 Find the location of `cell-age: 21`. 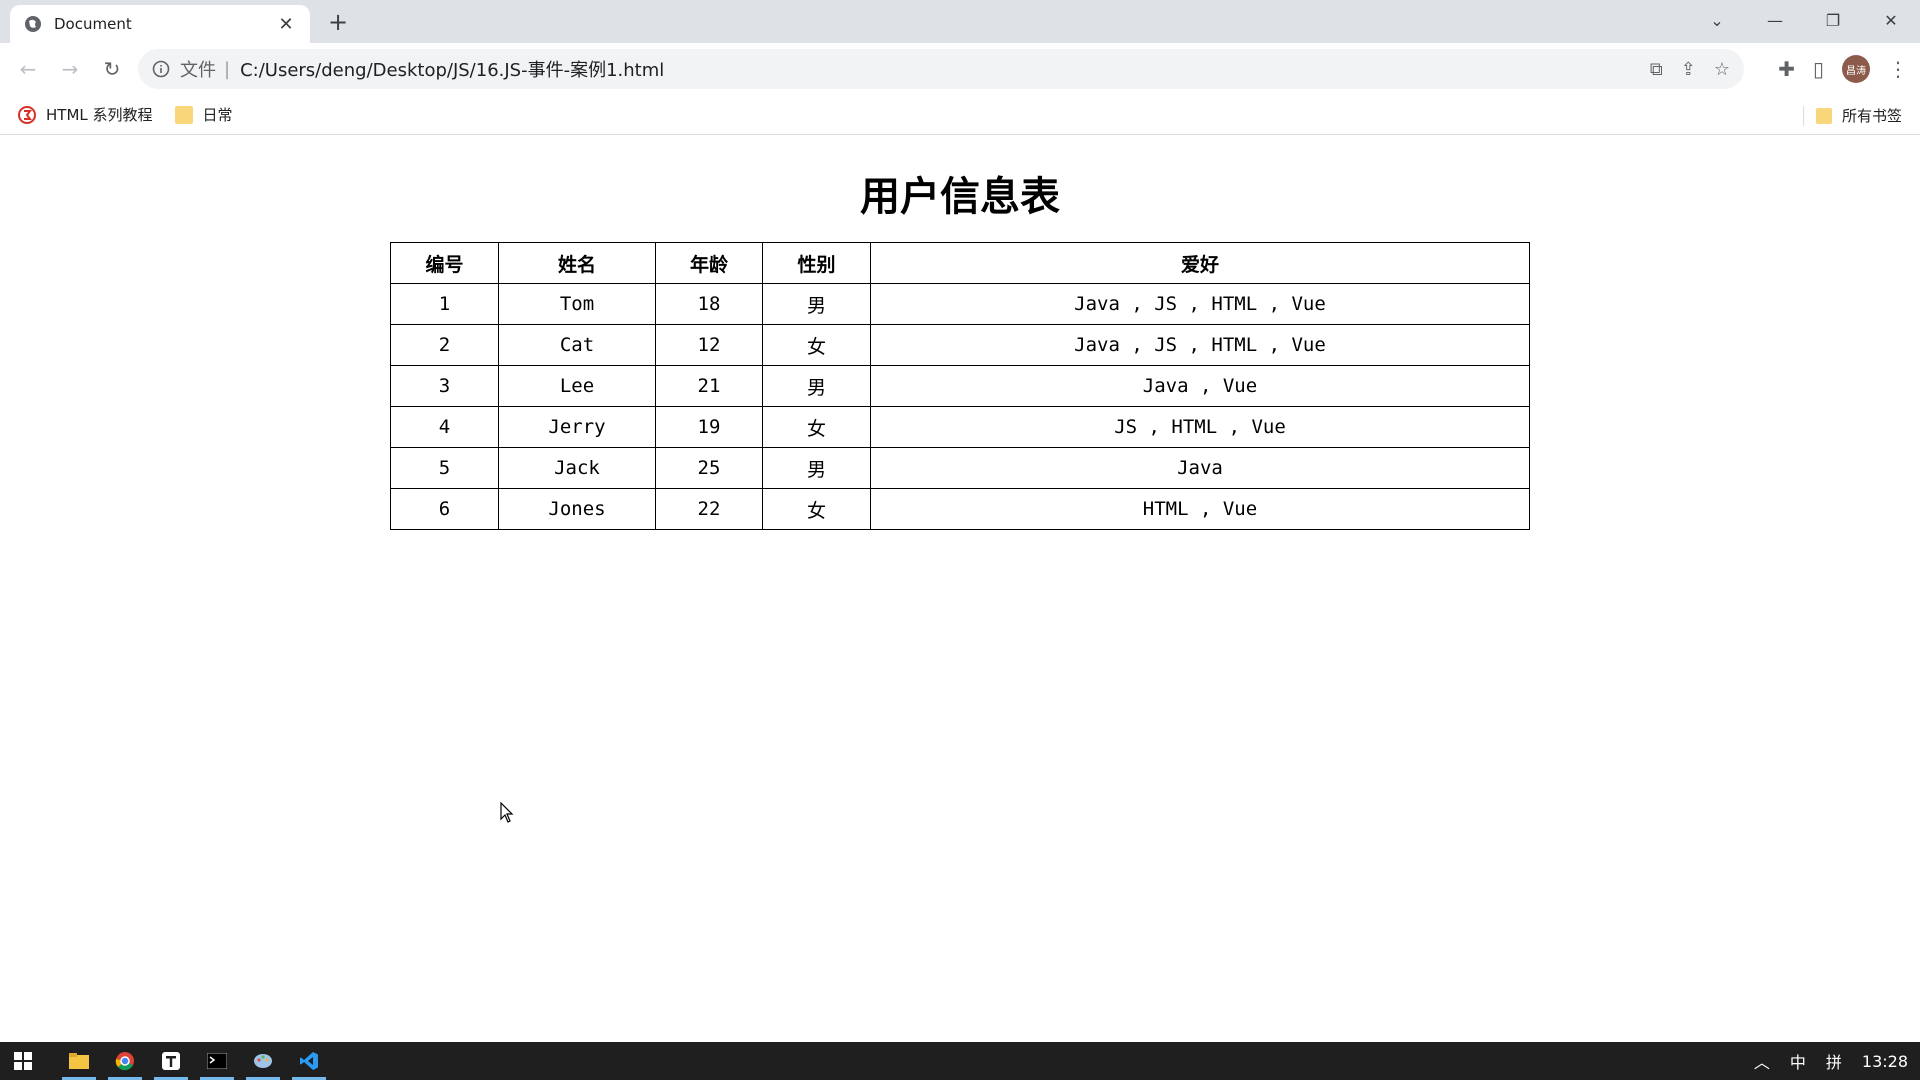

cell-age: 21 is located at coordinates (709, 386).